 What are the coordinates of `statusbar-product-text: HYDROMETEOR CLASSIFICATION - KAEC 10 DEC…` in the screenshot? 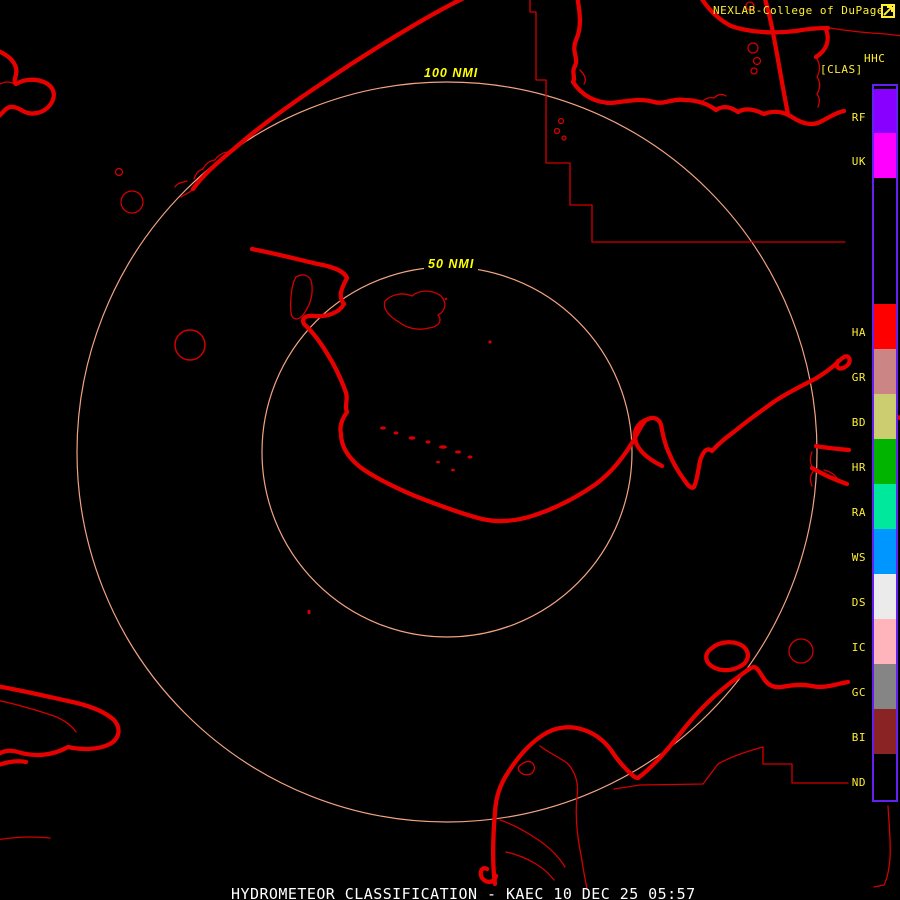 It's located at (463, 892).